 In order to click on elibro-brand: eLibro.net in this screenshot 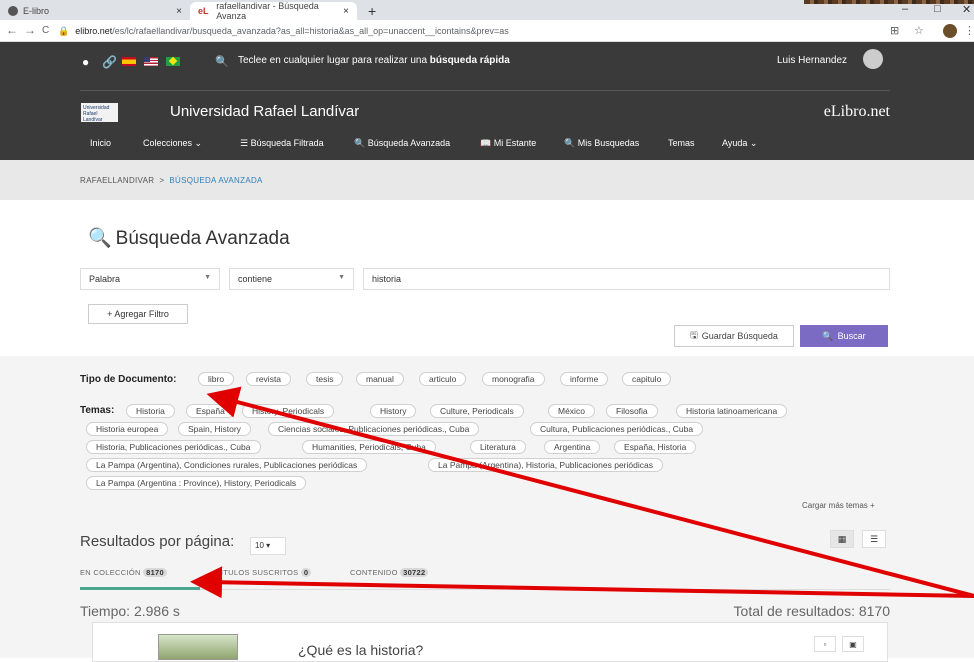, I will do `click(857, 112)`.